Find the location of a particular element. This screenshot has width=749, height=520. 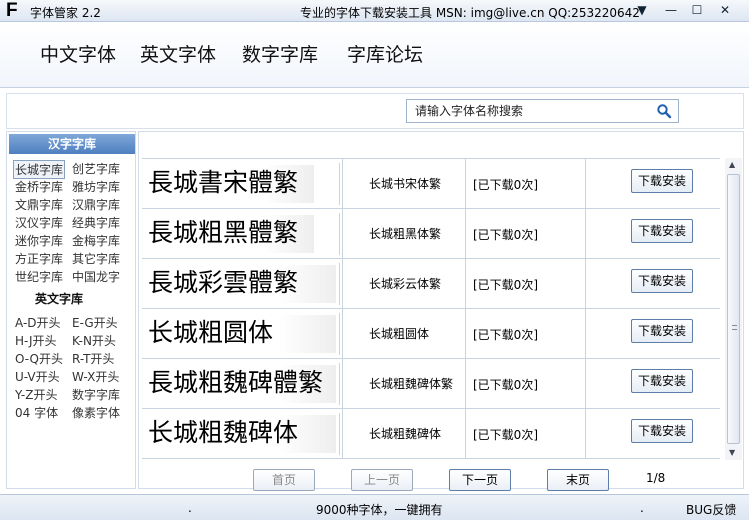

prev-page-button: 上一页 is located at coordinates (382, 480).